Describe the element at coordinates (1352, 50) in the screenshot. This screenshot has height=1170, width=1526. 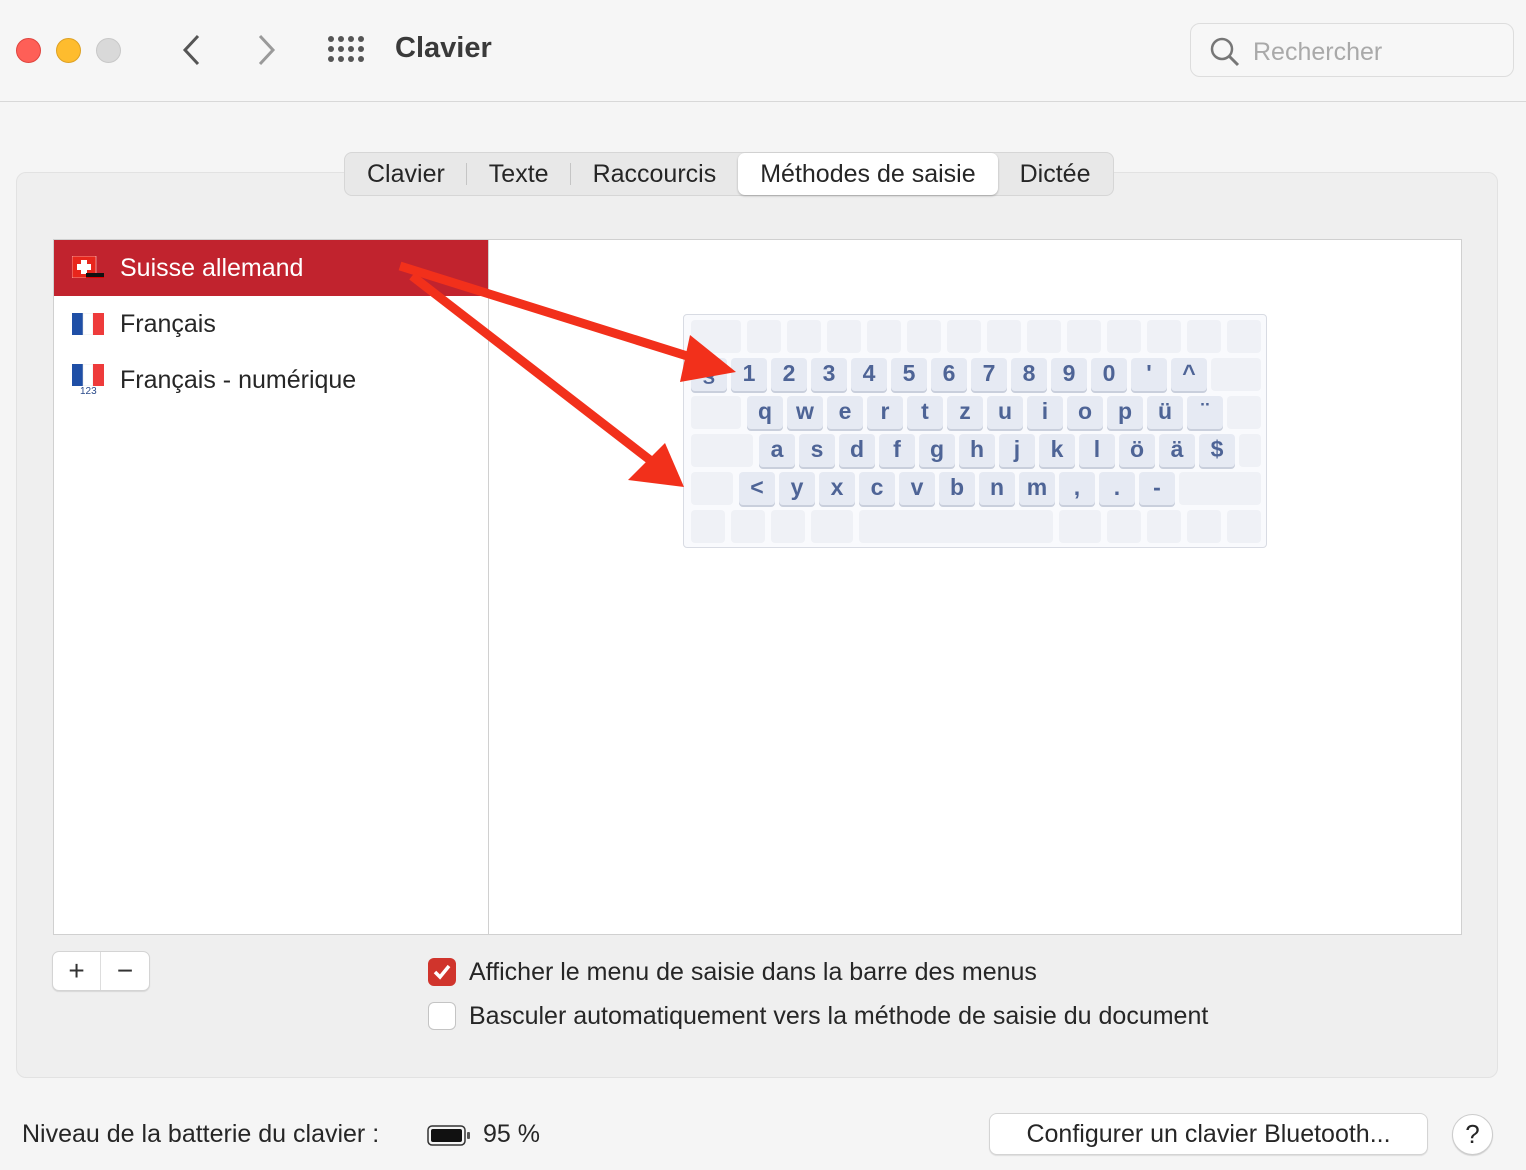
I see `search-field: Rechercher` at that location.